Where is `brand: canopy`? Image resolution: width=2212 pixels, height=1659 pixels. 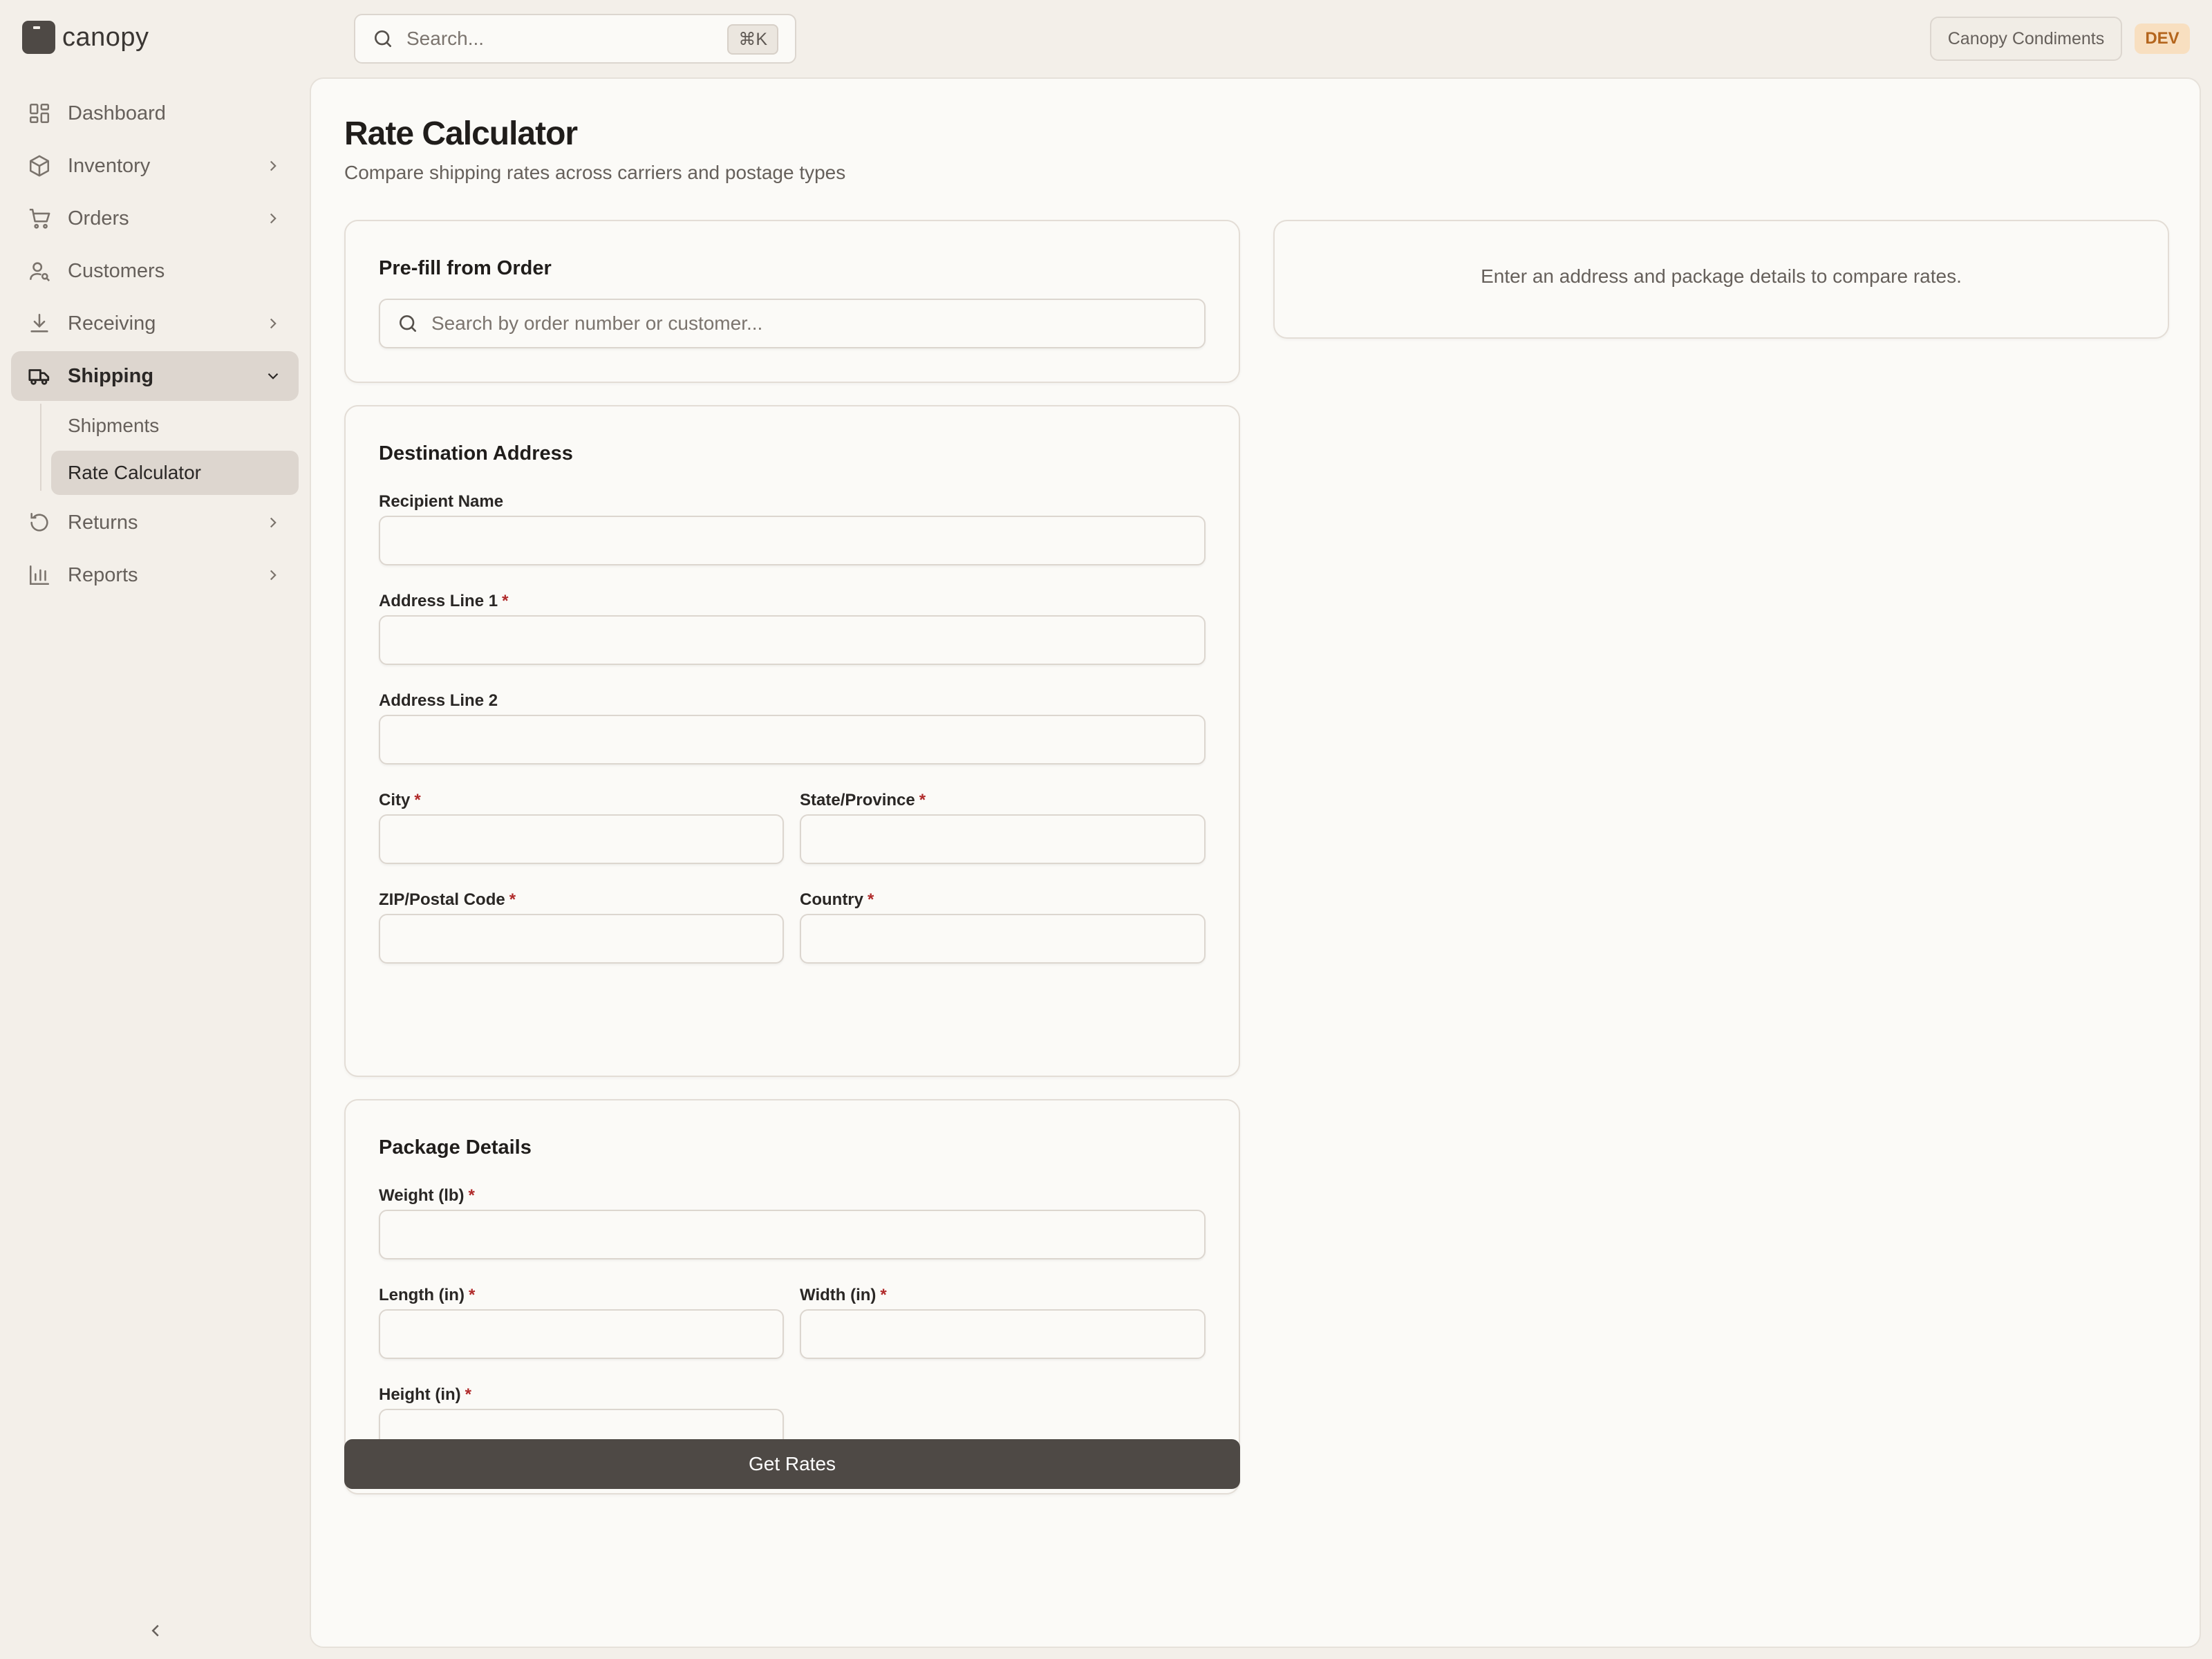
brand: canopy is located at coordinates (85, 37).